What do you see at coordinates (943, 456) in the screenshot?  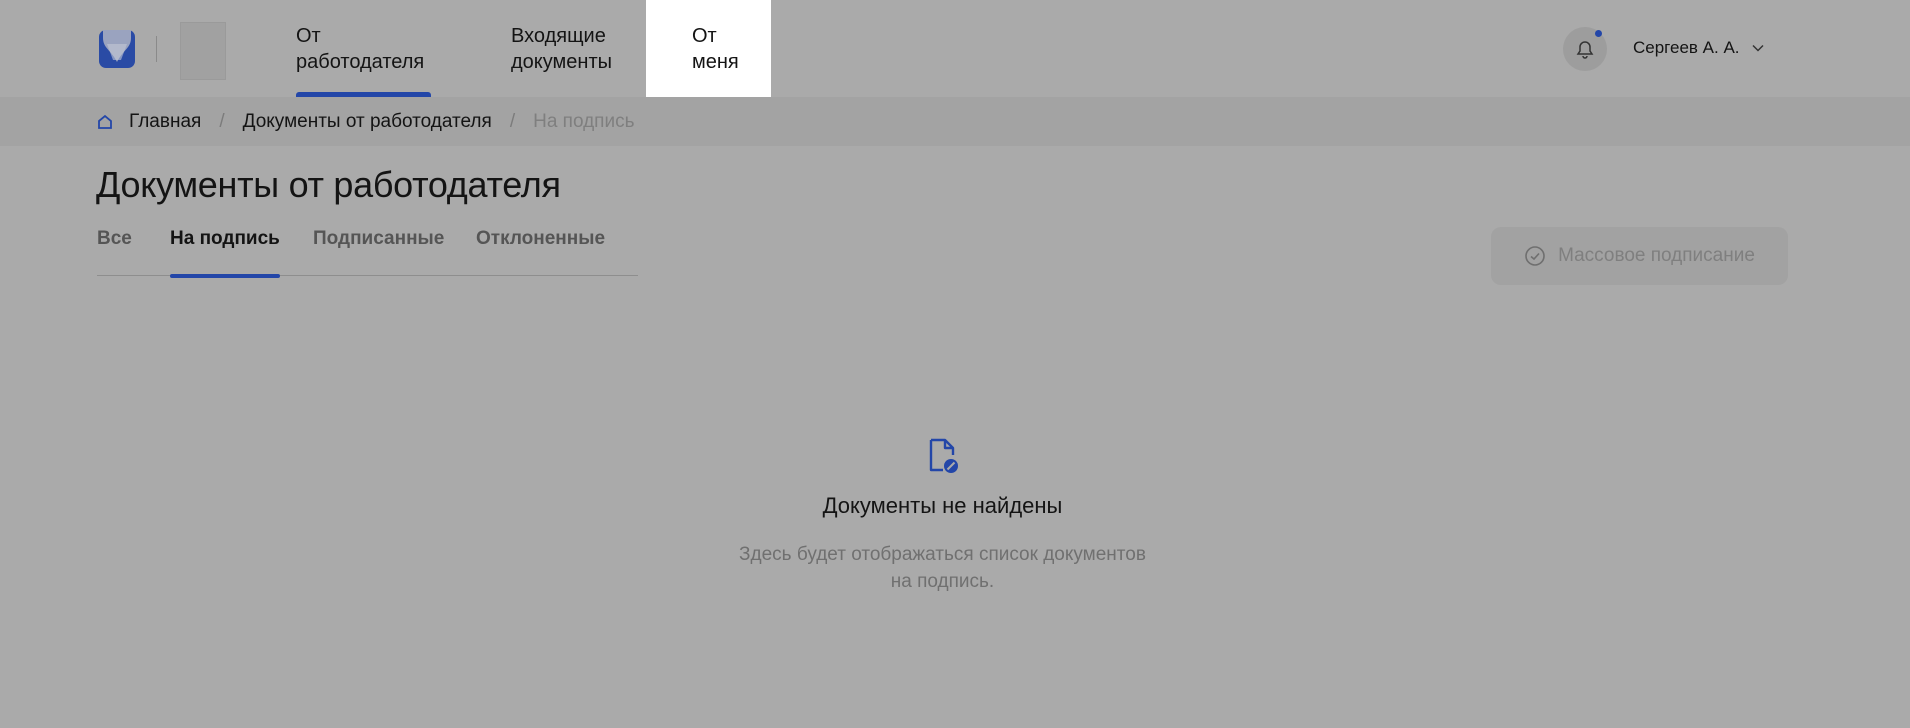 I see `document-blocked-icon` at bounding box center [943, 456].